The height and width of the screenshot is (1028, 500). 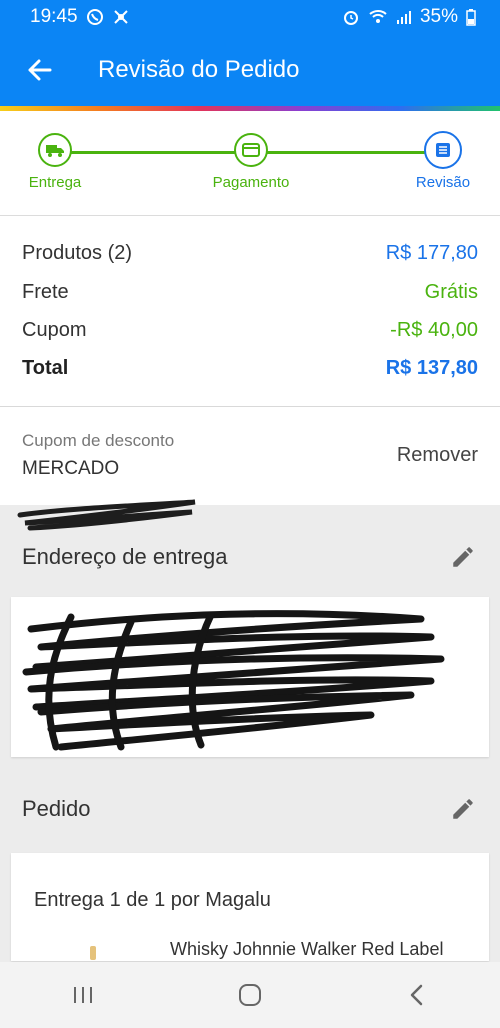 I want to click on checkout-stepper: Entrega Pagamento Revisão, so click(x=250, y=163).